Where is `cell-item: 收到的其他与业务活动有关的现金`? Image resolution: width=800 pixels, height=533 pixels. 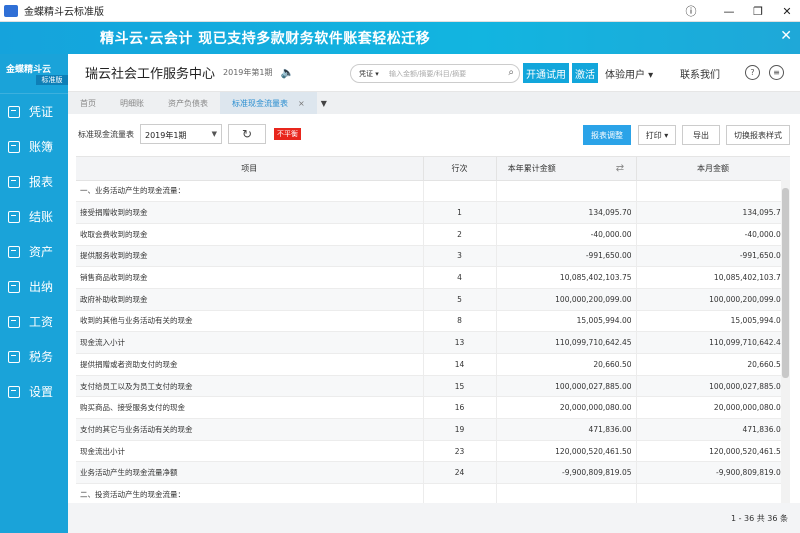
cell-item: 收到的其他与业务活动有关的现金 is located at coordinates (250, 321).